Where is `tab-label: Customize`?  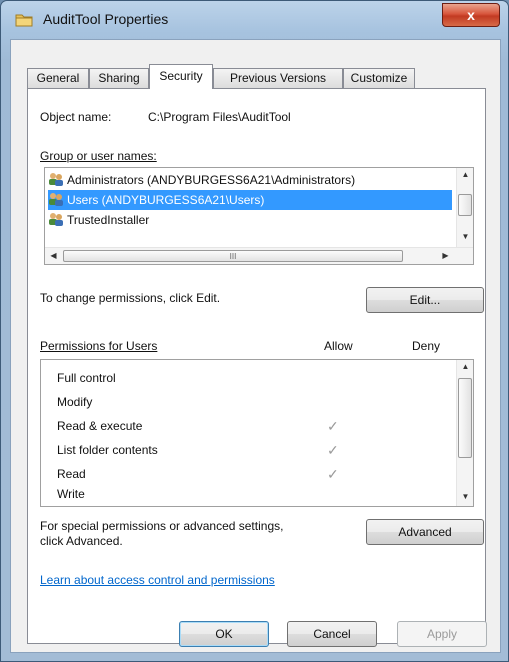
tab-label: Customize is located at coordinates (379, 78).